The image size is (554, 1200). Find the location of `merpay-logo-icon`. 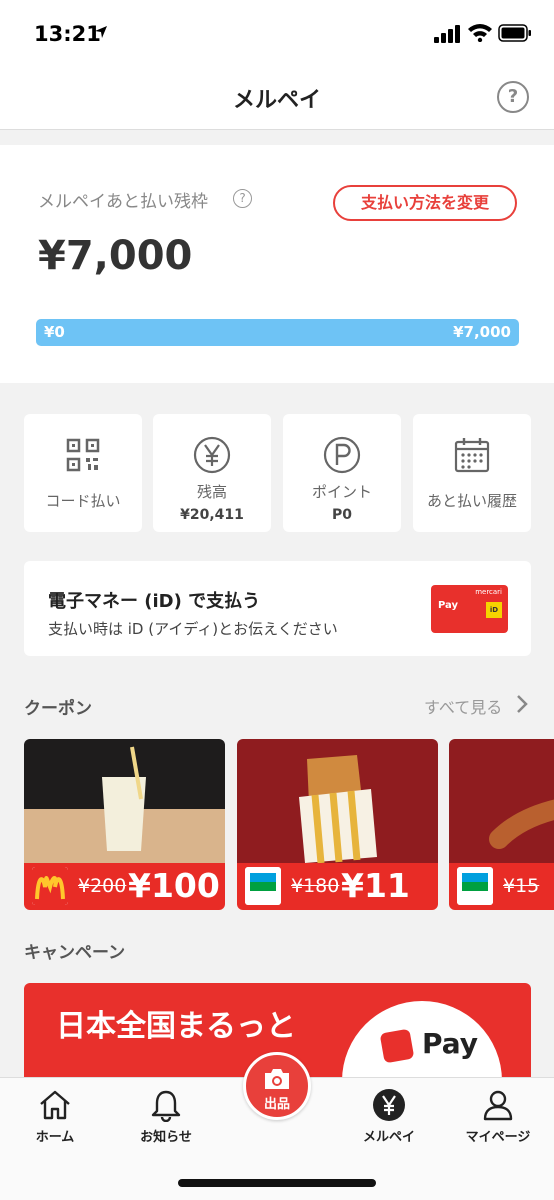

merpay-logo-icon is located at coordinates (397, 1046).